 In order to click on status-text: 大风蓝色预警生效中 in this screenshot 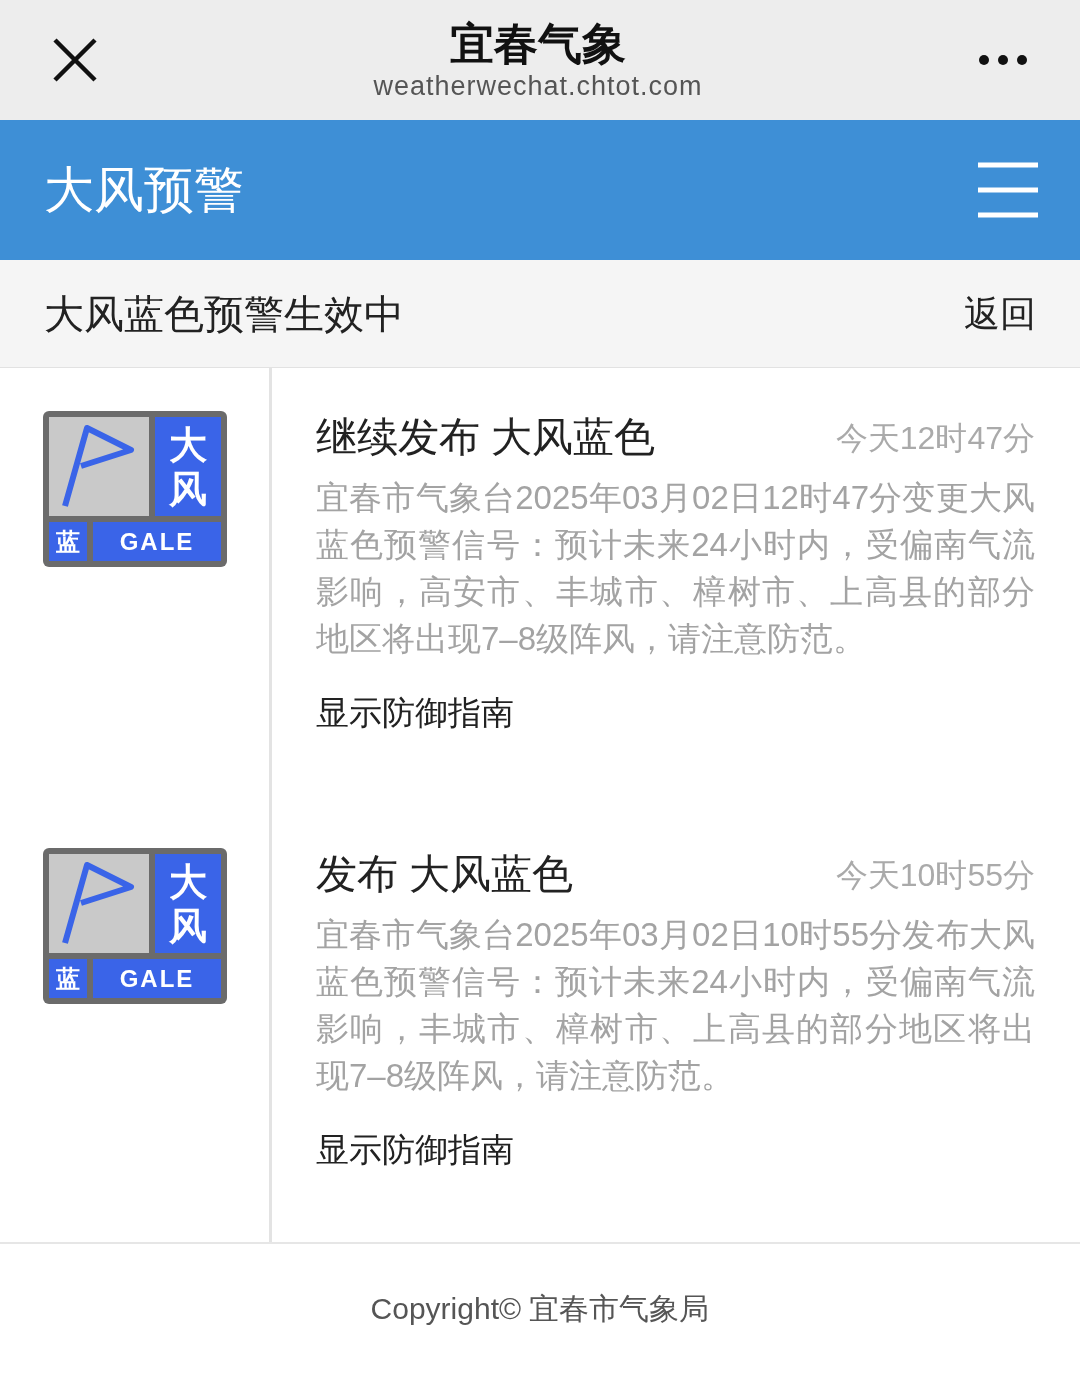, I will do `click(224, 314)`.